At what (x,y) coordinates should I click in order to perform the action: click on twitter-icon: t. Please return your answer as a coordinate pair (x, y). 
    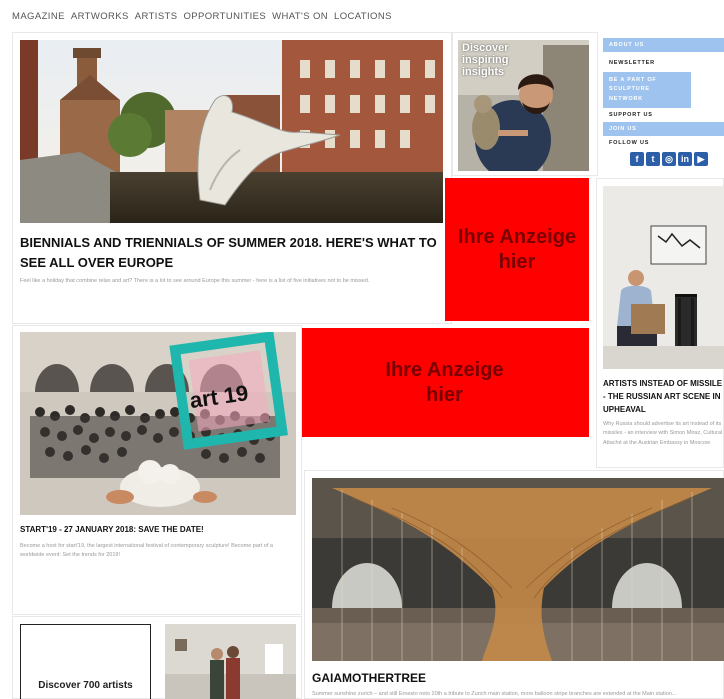
    Looking at the image, I should click on (653, 159).